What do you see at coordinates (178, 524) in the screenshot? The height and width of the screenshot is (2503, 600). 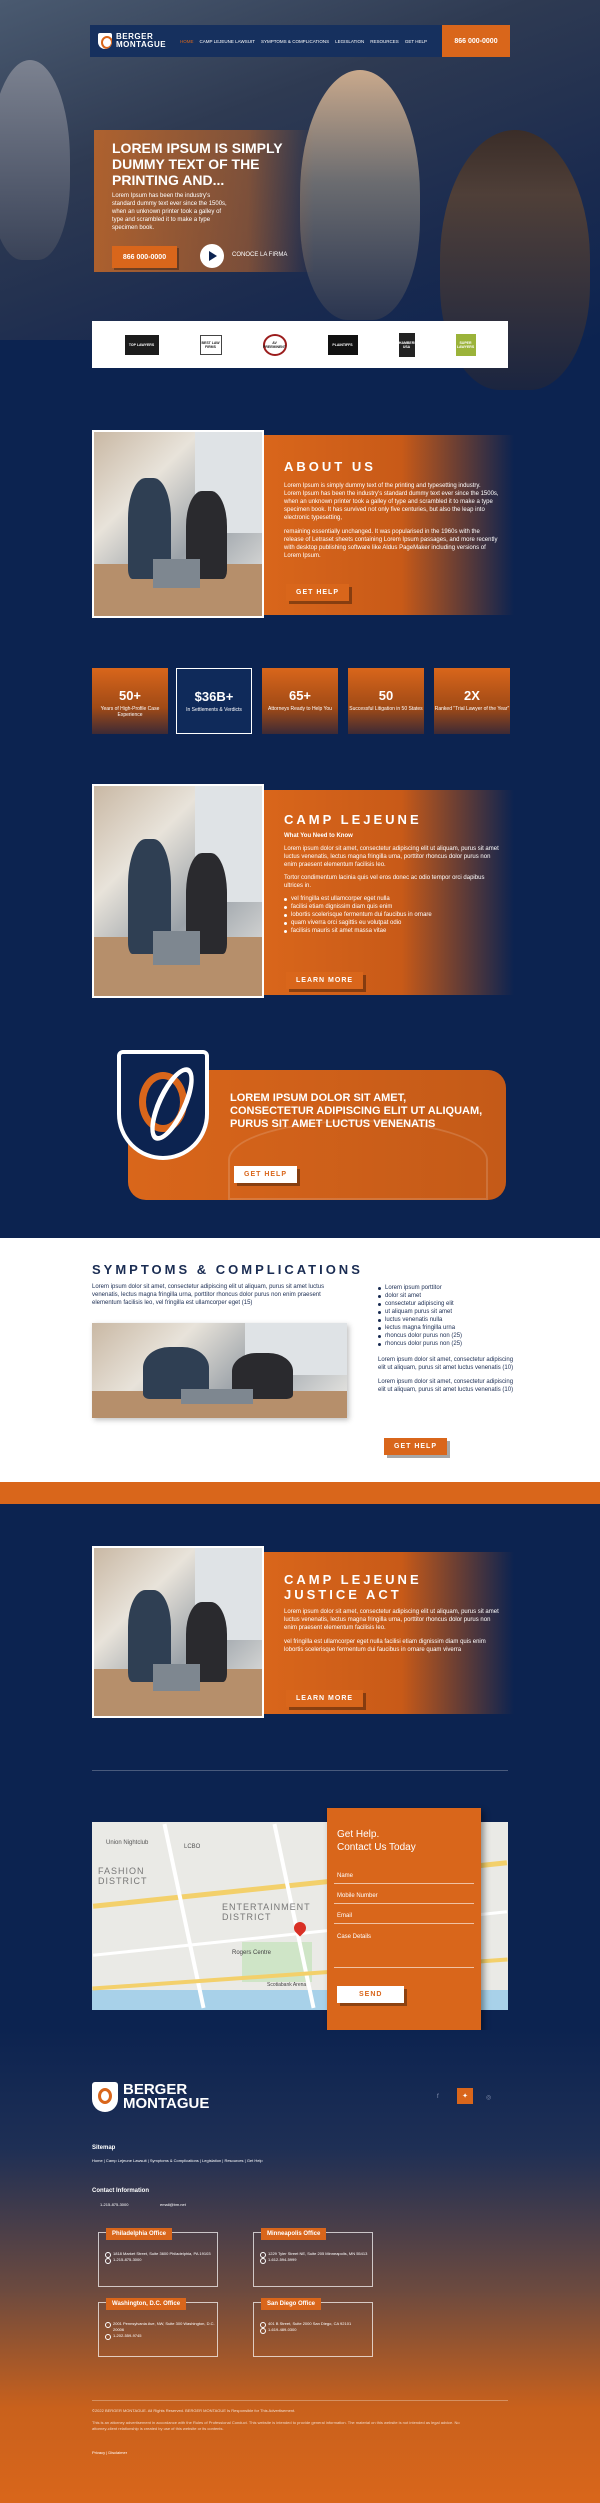 I see `about-photo` at bounding box center [178, 524].